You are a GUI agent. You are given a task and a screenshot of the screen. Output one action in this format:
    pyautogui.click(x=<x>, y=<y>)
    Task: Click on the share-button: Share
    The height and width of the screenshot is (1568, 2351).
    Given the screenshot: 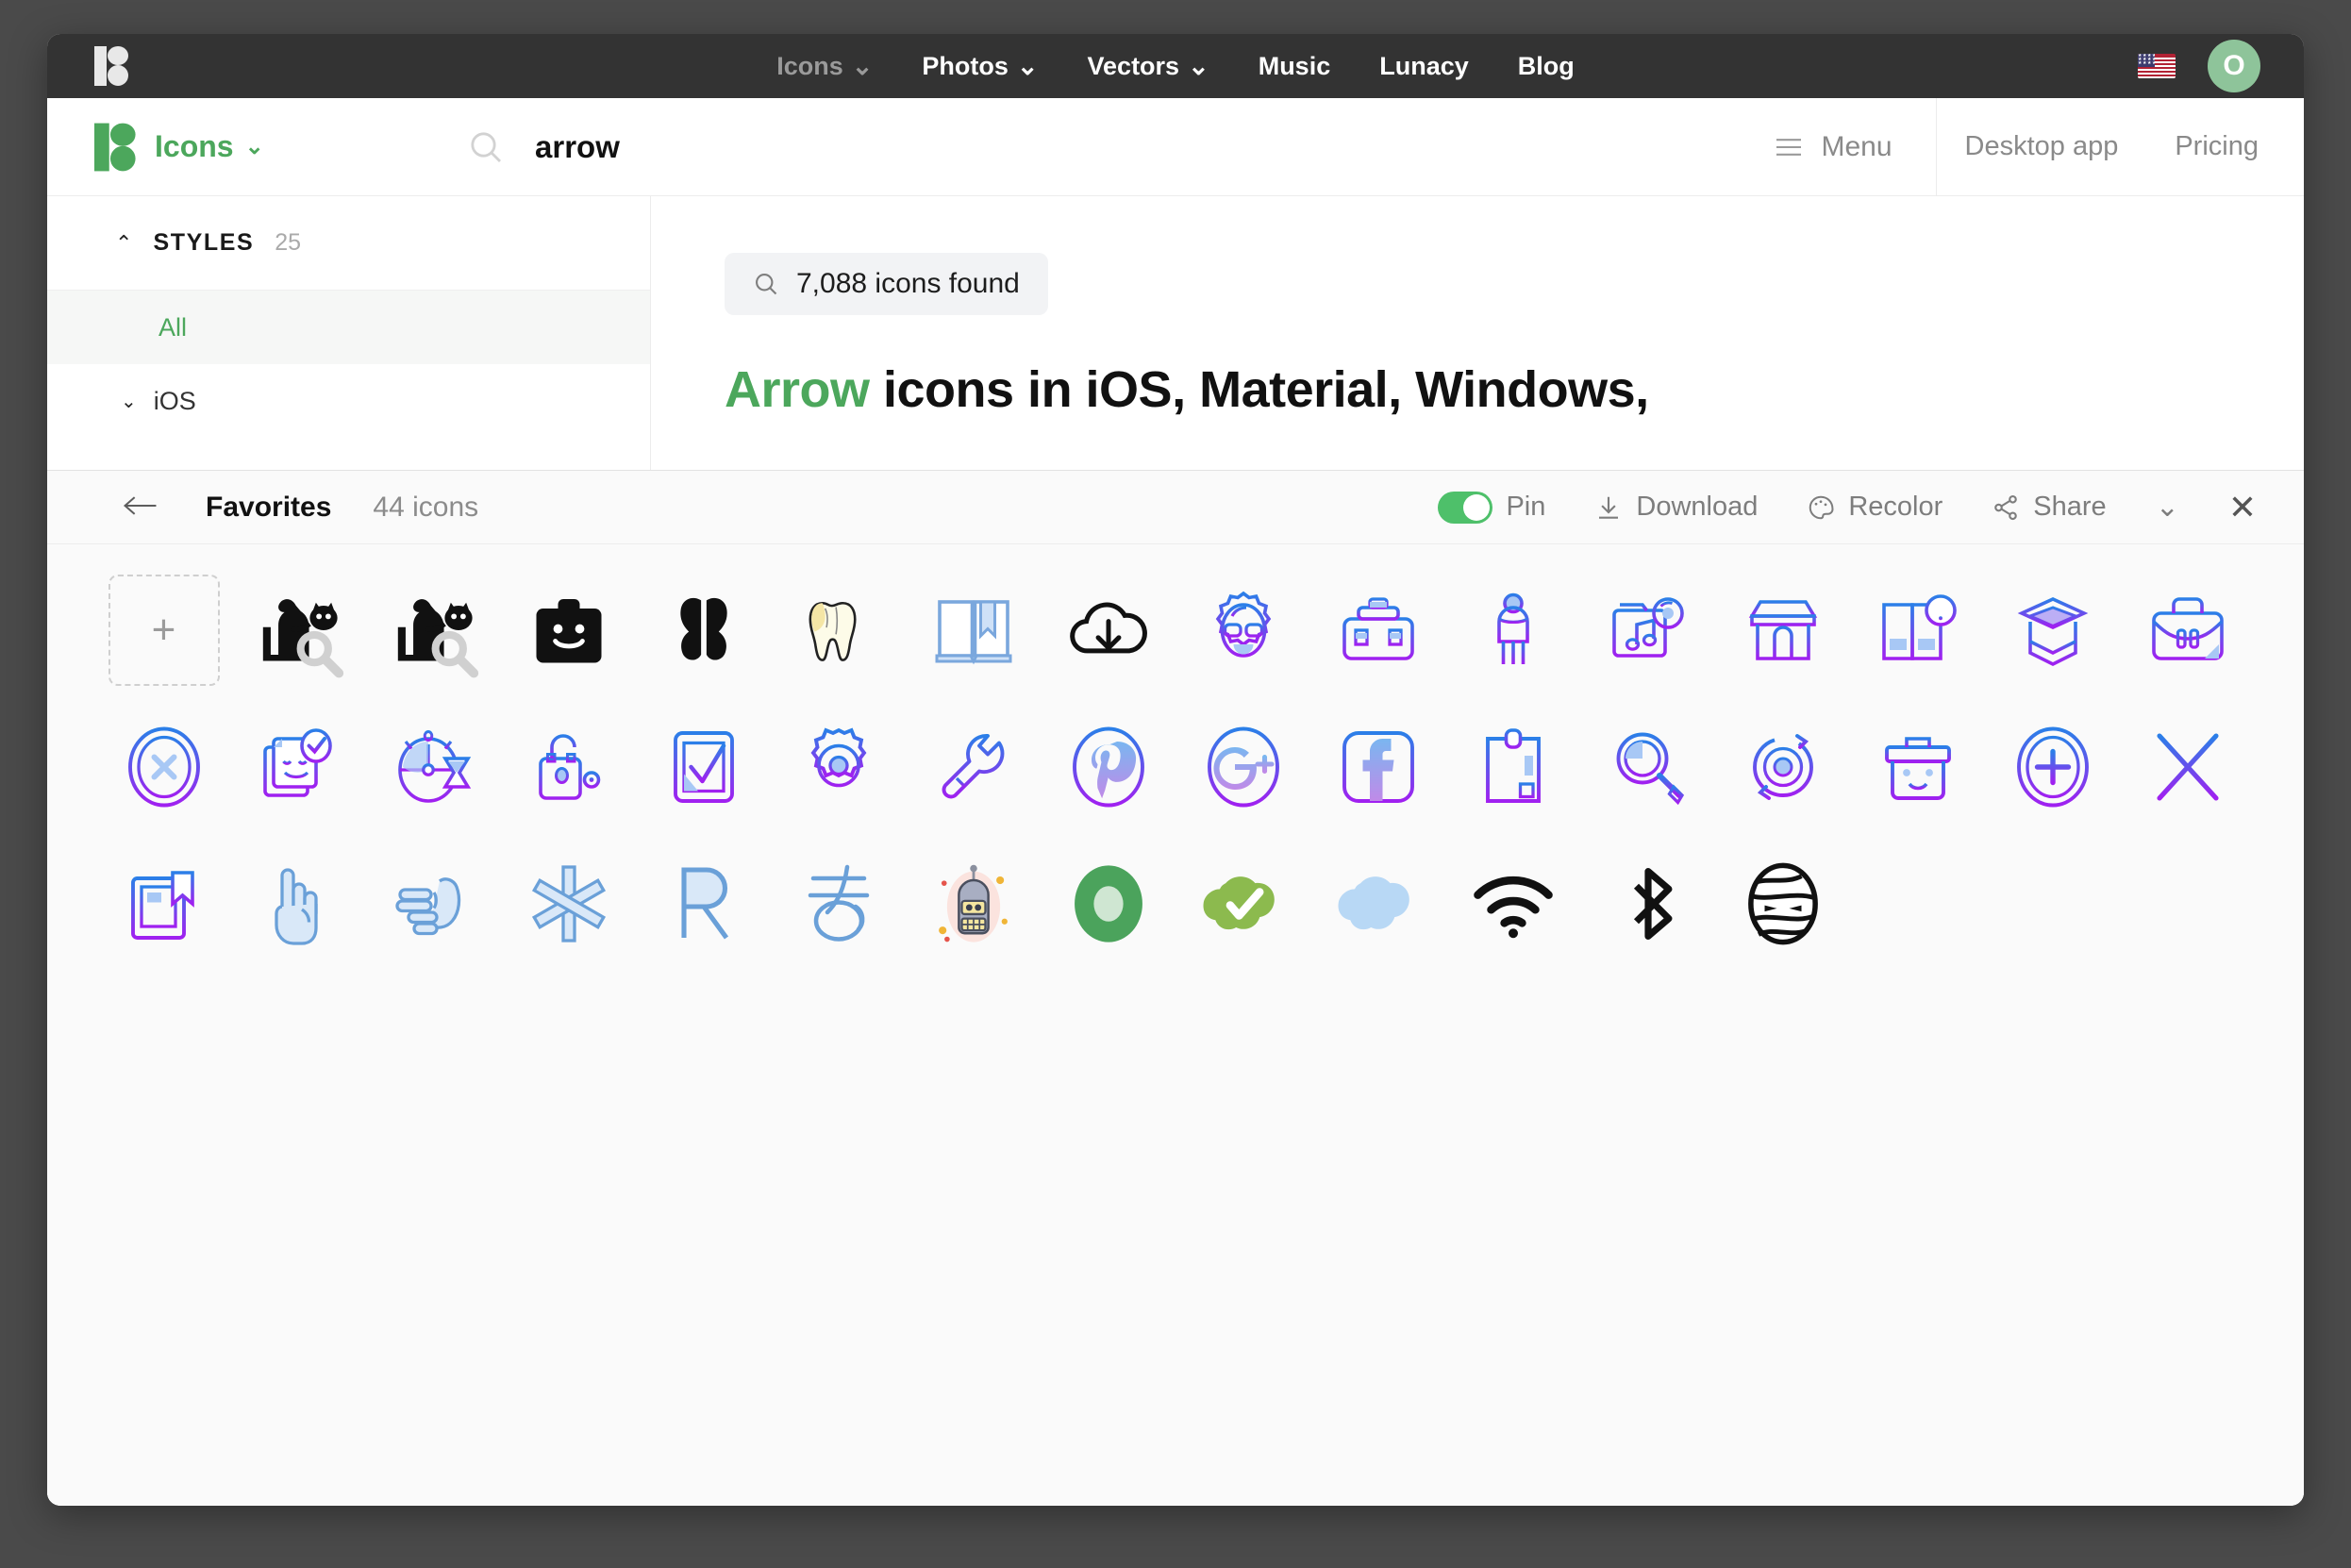 What is the action you would take?
    pyautogui.click(x=2048, y=507)
    